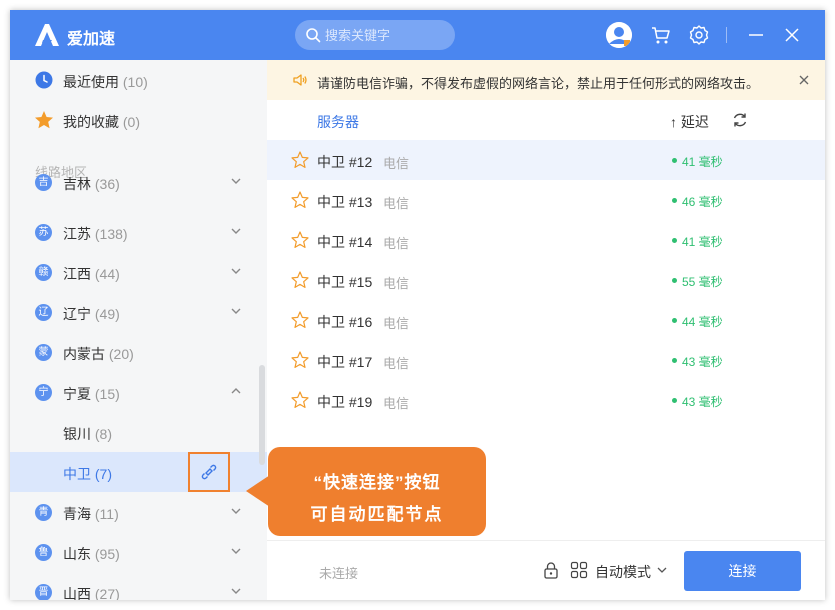 This screenshot has height=610, width=835. What do you see at coordinates (138, 183) in the screenshot?
I see `sidebar-item-jilin: 吉 吉林 (36)` at bounding box center [138, 183].